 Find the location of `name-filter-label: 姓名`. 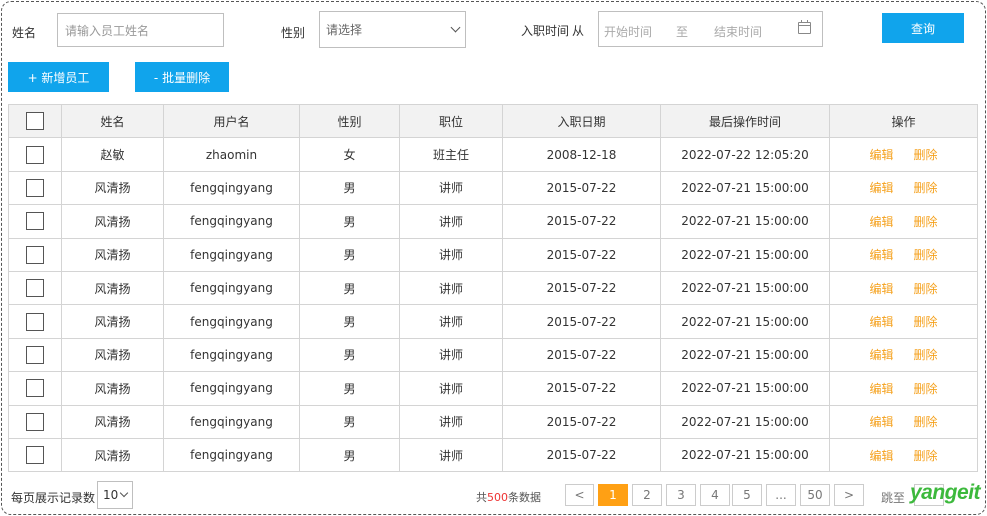

name-filter-label: 姓名 is located at coordinates (24, 33).